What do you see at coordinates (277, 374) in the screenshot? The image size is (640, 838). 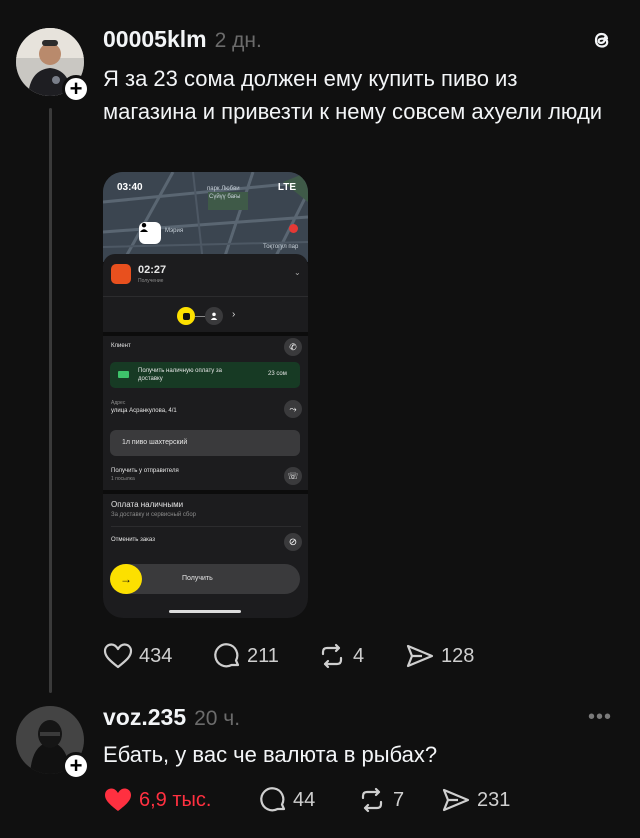 I see `cash-amount: 23 сом` at bounding box center [277, 374].